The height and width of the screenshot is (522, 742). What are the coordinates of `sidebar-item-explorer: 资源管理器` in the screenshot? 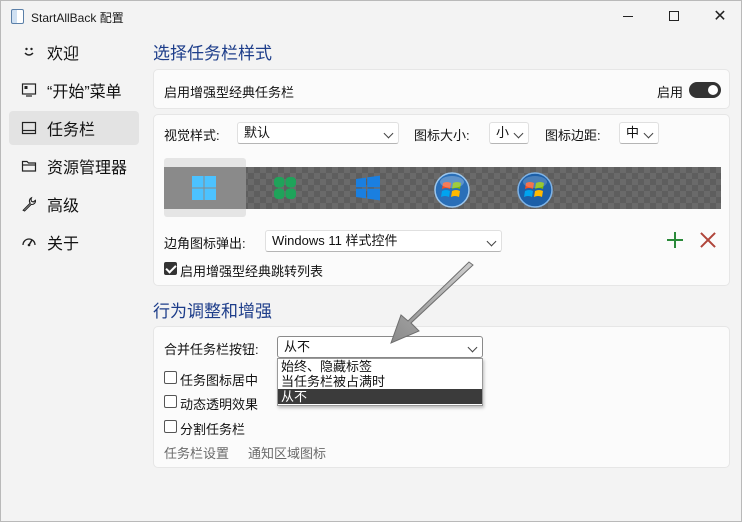 It's located at (74, 166).